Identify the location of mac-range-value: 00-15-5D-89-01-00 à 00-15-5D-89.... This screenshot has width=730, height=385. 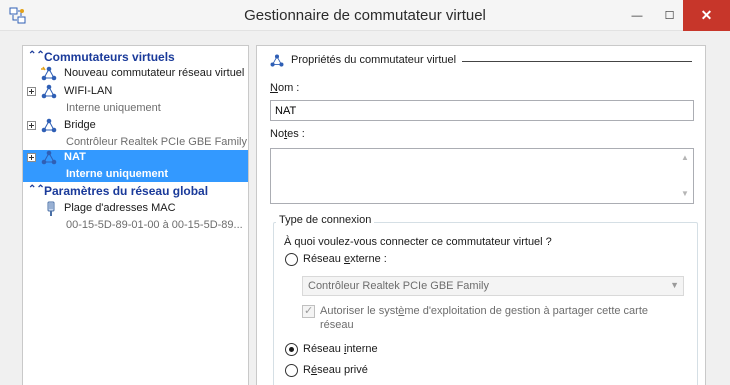
(154, 225).